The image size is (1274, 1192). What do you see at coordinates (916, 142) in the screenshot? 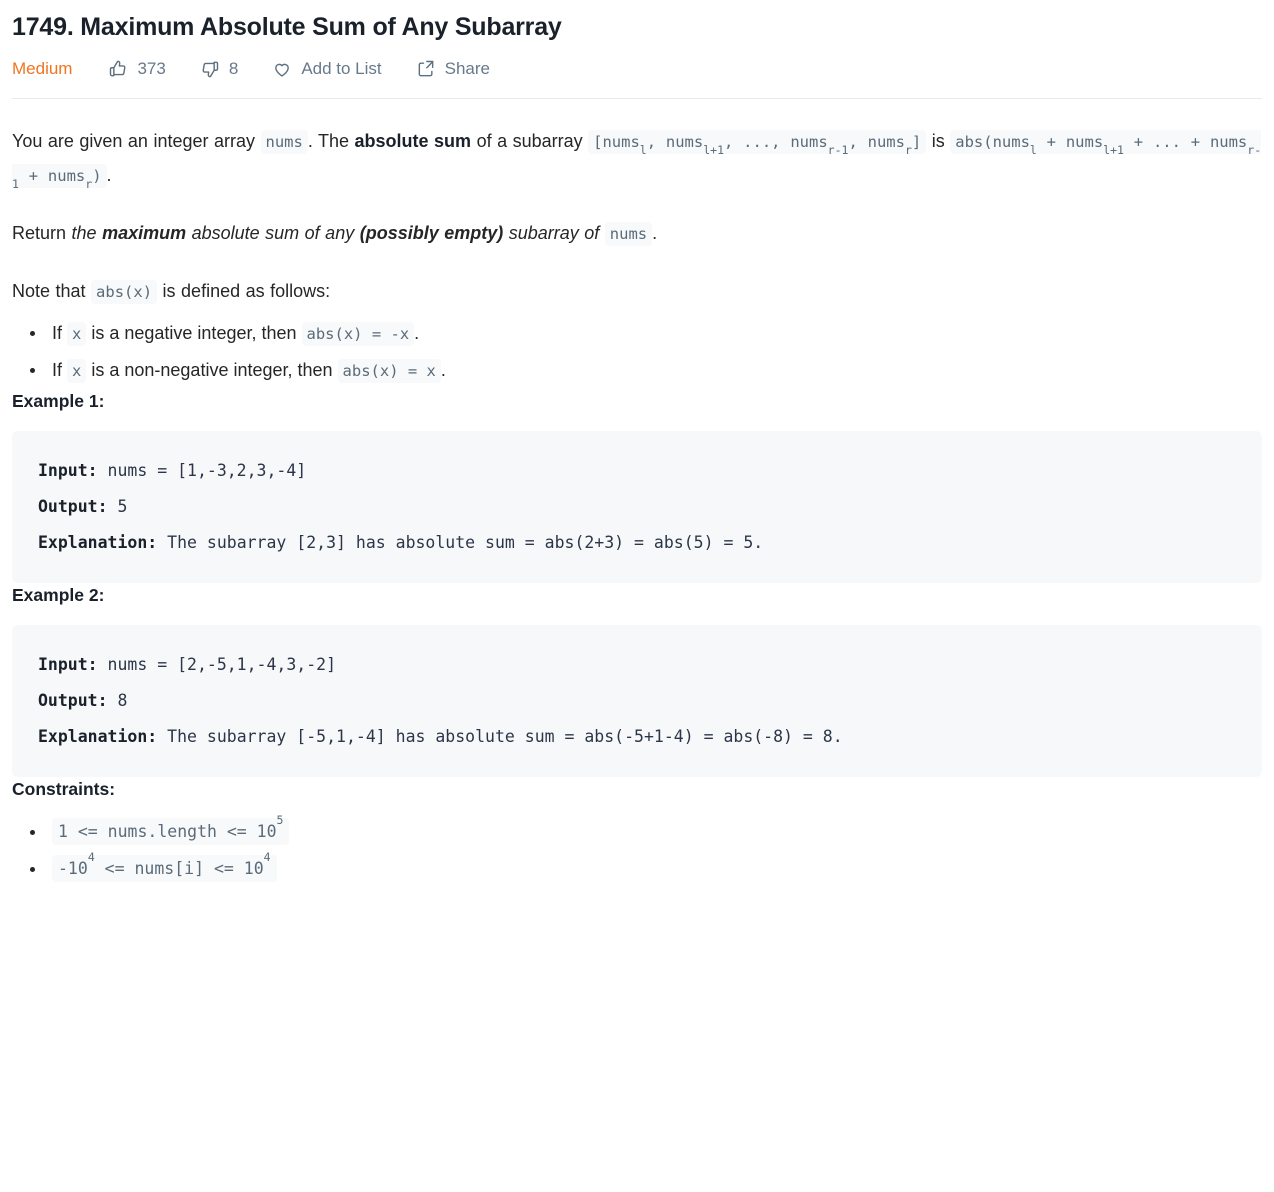
I see `c2-post: ]` at bounding box center [916, 142].